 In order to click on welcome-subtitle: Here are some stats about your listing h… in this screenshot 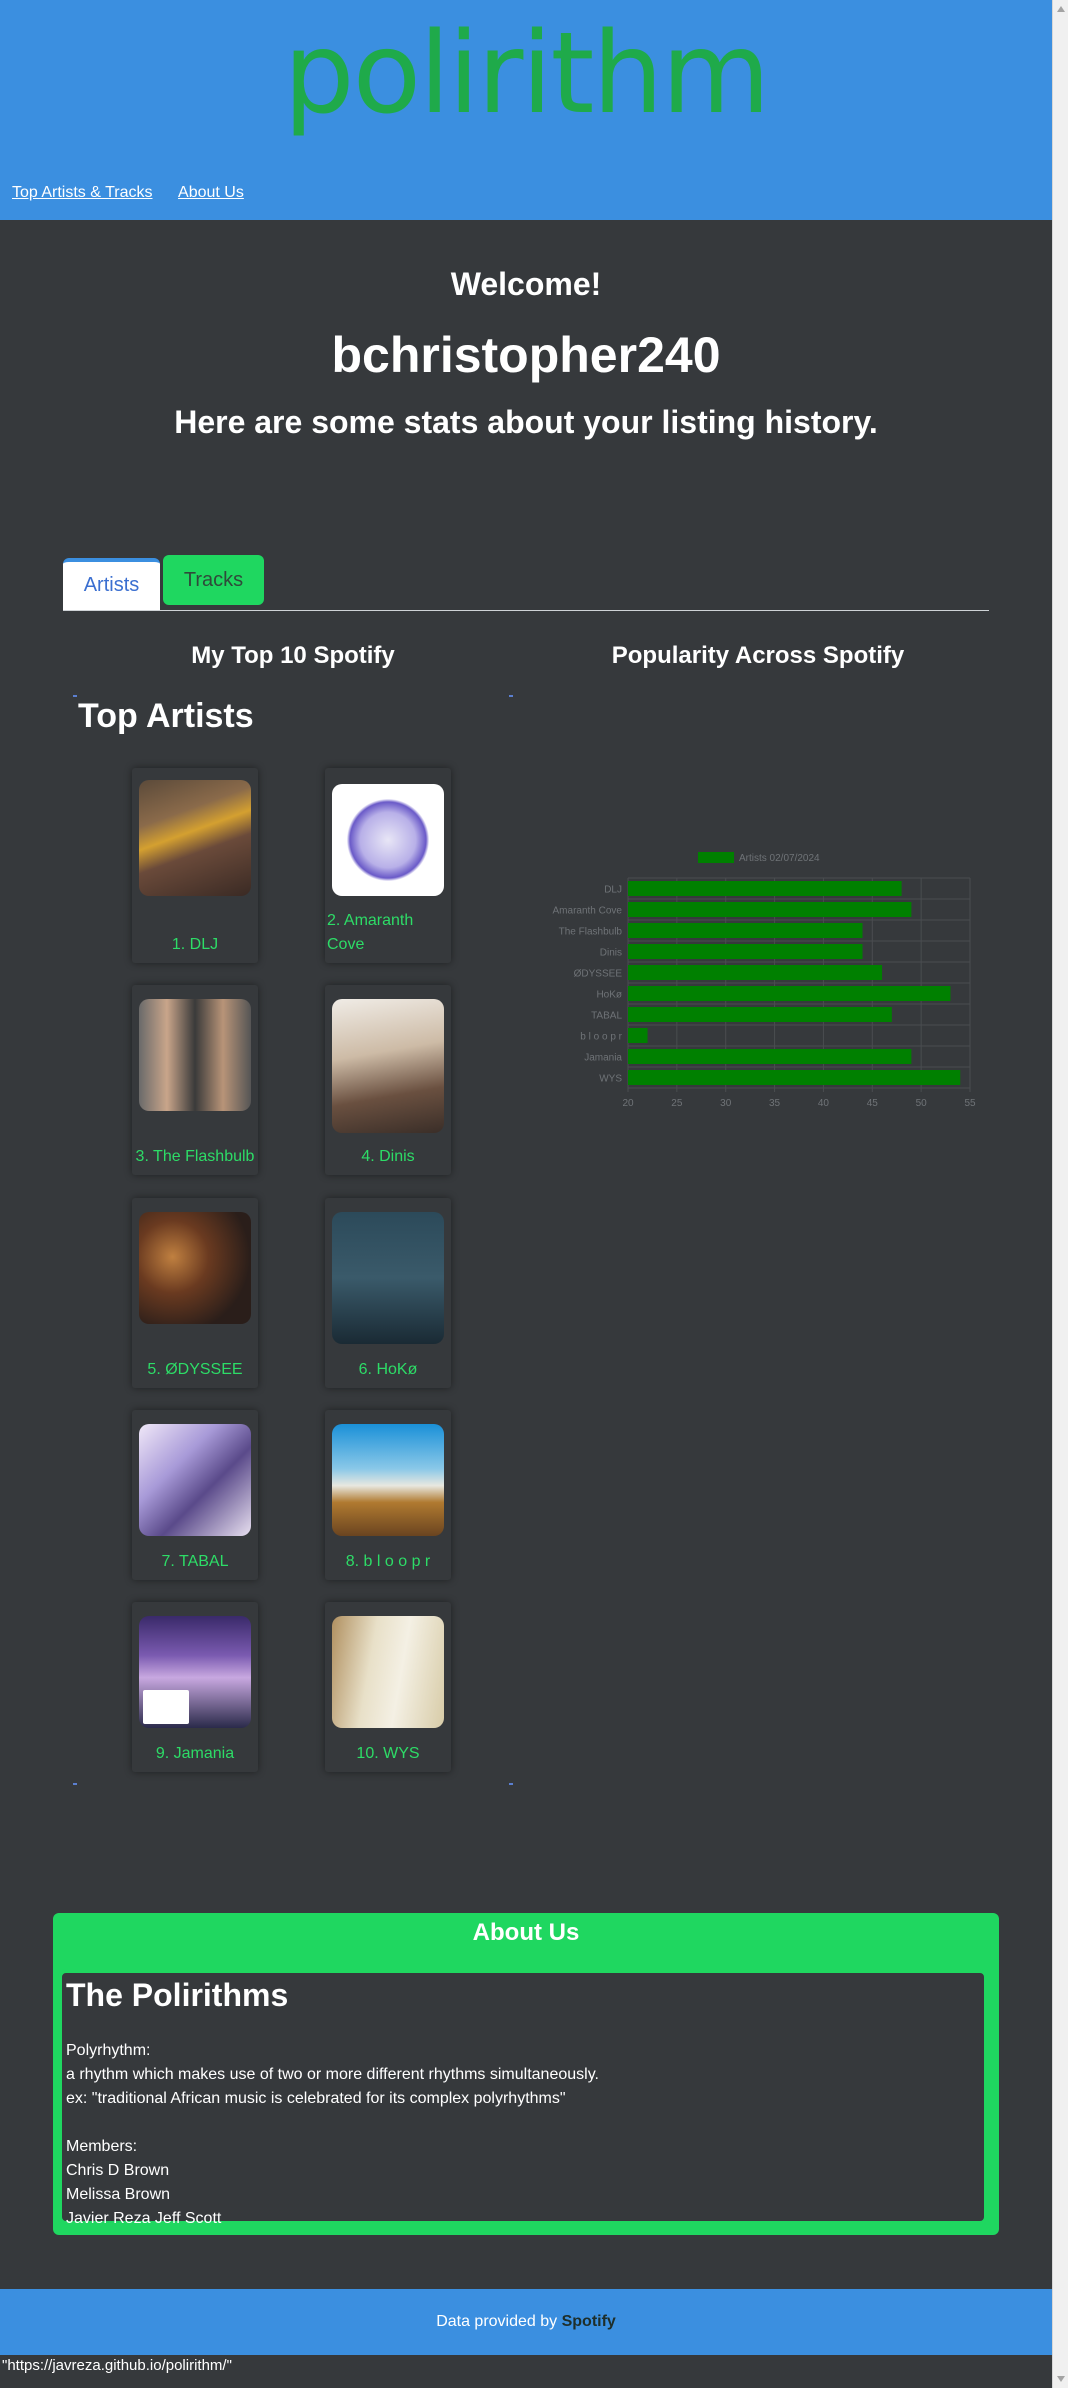, I will do `click(526, 422)`.